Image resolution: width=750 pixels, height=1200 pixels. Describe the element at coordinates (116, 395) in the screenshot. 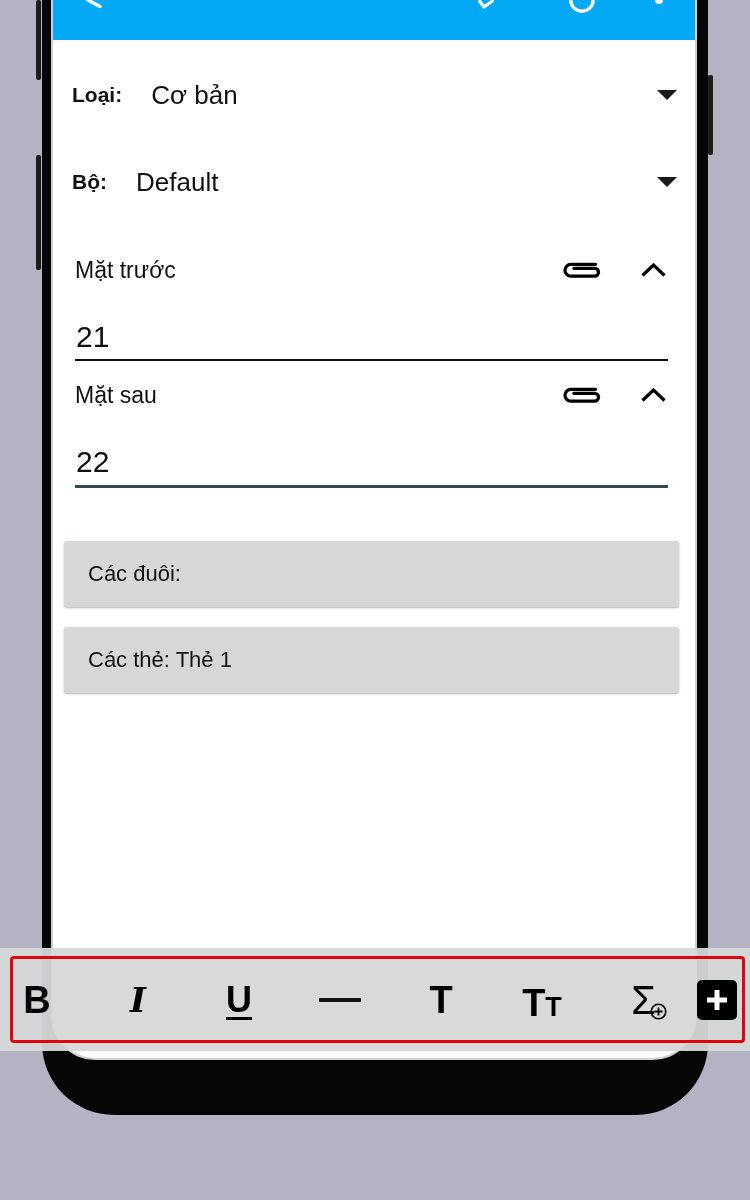

I see `field-label: Mặt sau` at that location.